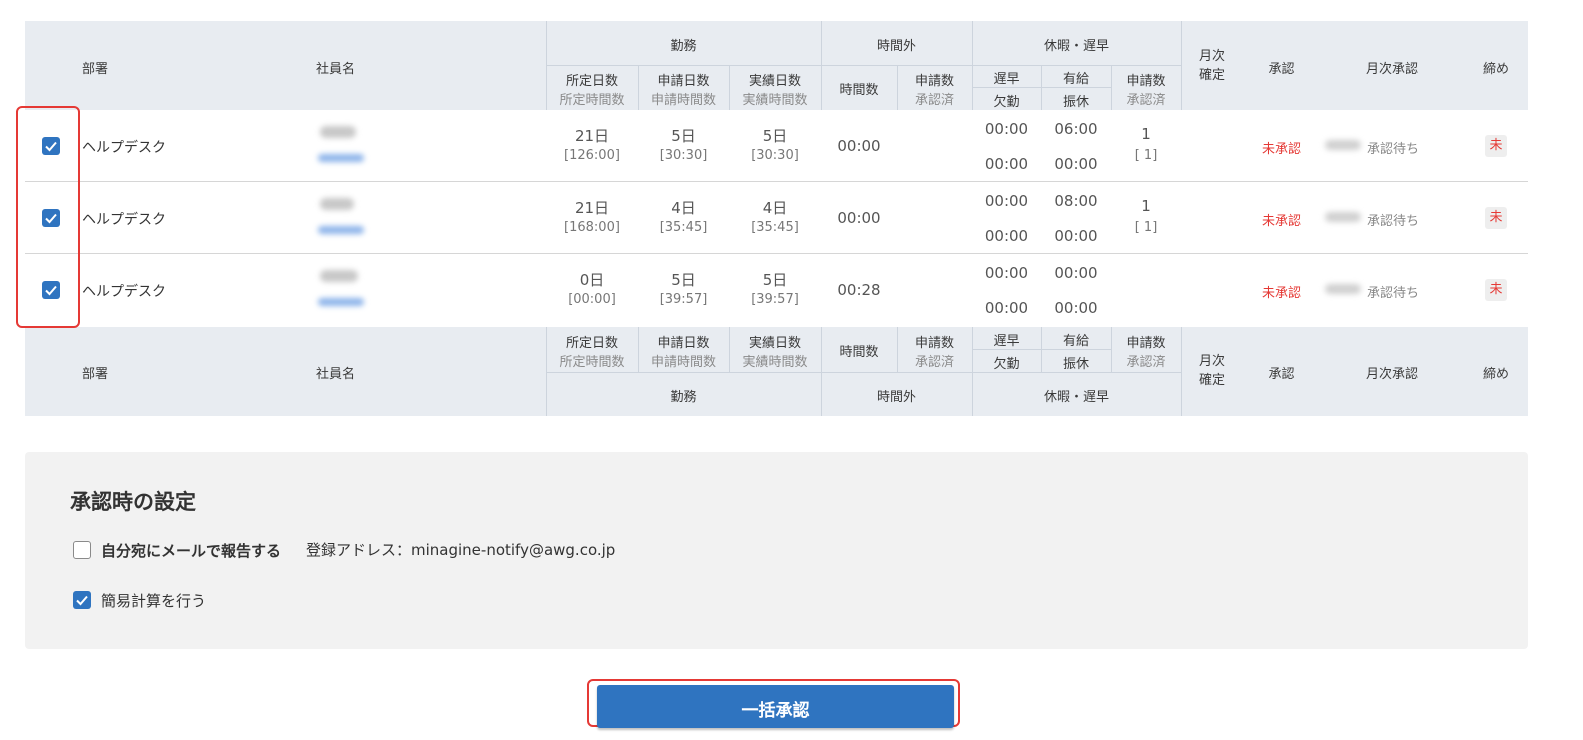 The height and width of the screenshot is (740, 1583). What do you see at coordinates (896, 397) in the screenshot?
I see `header-overtime-group: 時間外` at bounding box center [896, 397].